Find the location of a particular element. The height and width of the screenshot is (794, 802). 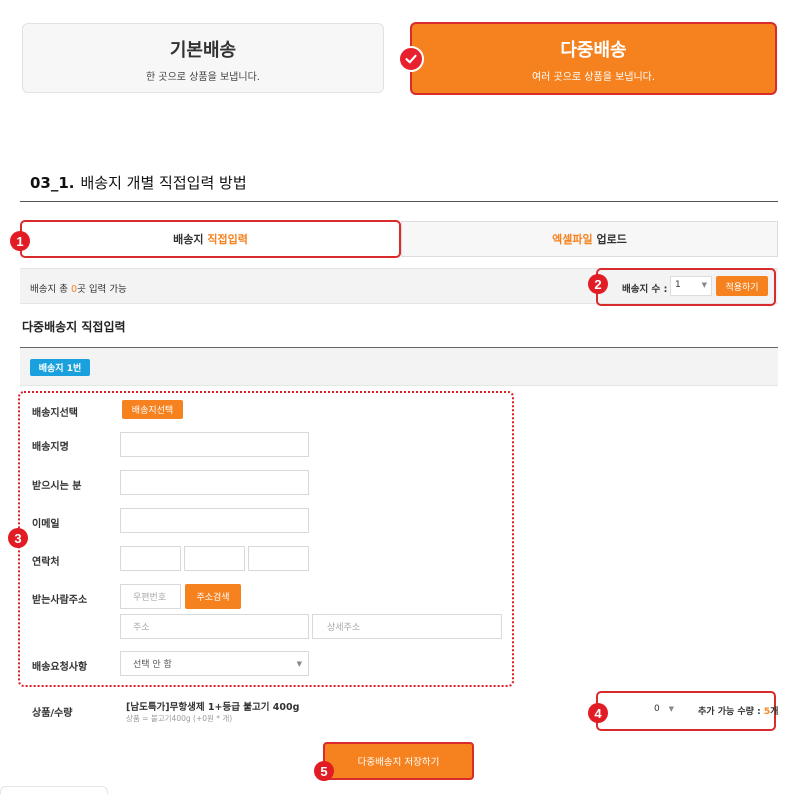

check-icon is located at coordinates (411, 59).